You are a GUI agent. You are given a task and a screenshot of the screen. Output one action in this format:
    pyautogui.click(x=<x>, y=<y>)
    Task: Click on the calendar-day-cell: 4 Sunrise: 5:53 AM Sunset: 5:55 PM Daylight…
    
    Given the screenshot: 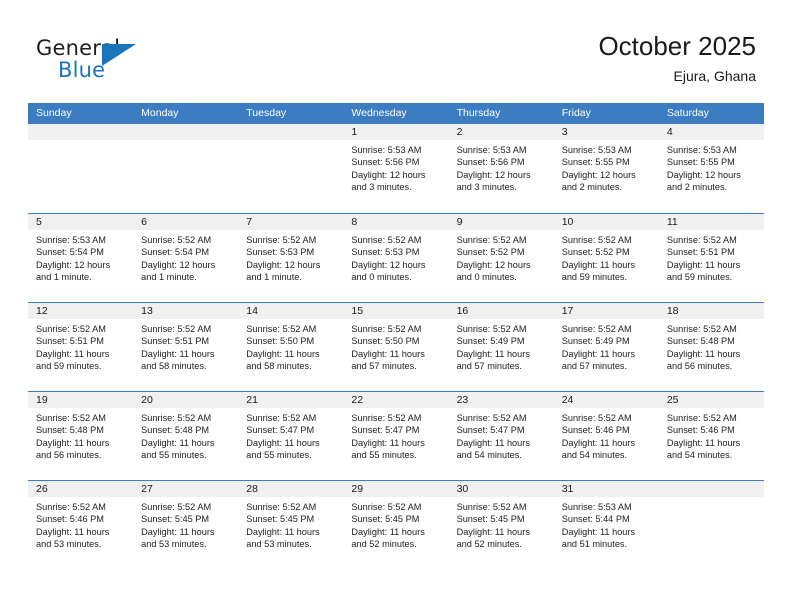 What is the action you would take?
    pyautogui.click(x=711, y=168)
    